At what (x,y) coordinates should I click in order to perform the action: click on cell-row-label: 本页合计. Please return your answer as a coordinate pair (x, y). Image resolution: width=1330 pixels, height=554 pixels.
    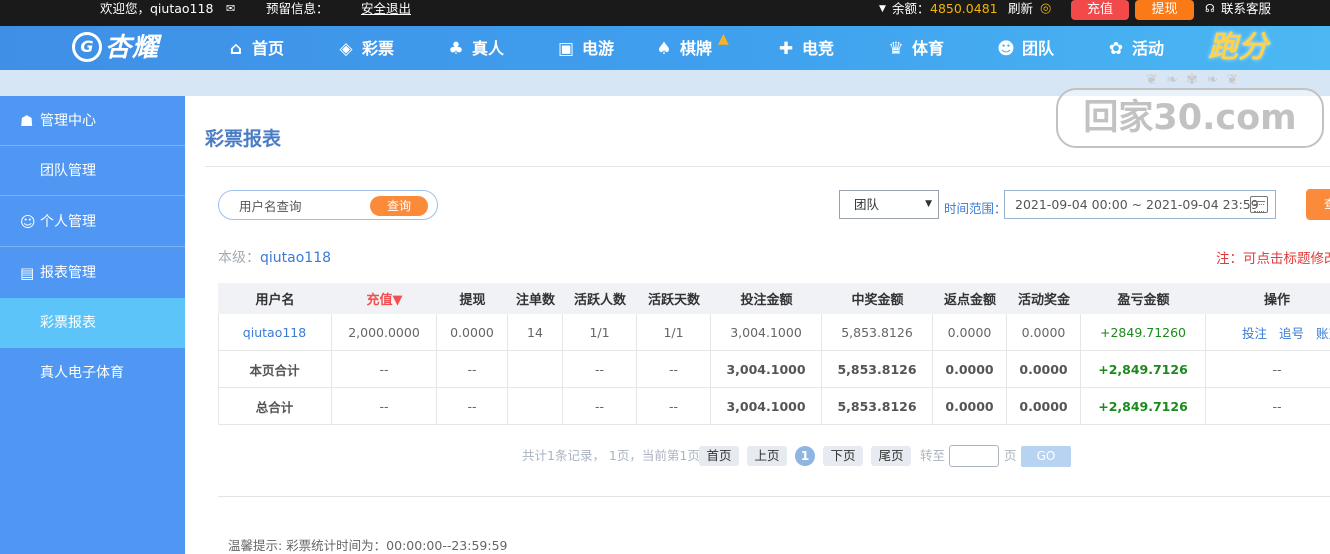
    Looking at the image, I should click on (275, 369).